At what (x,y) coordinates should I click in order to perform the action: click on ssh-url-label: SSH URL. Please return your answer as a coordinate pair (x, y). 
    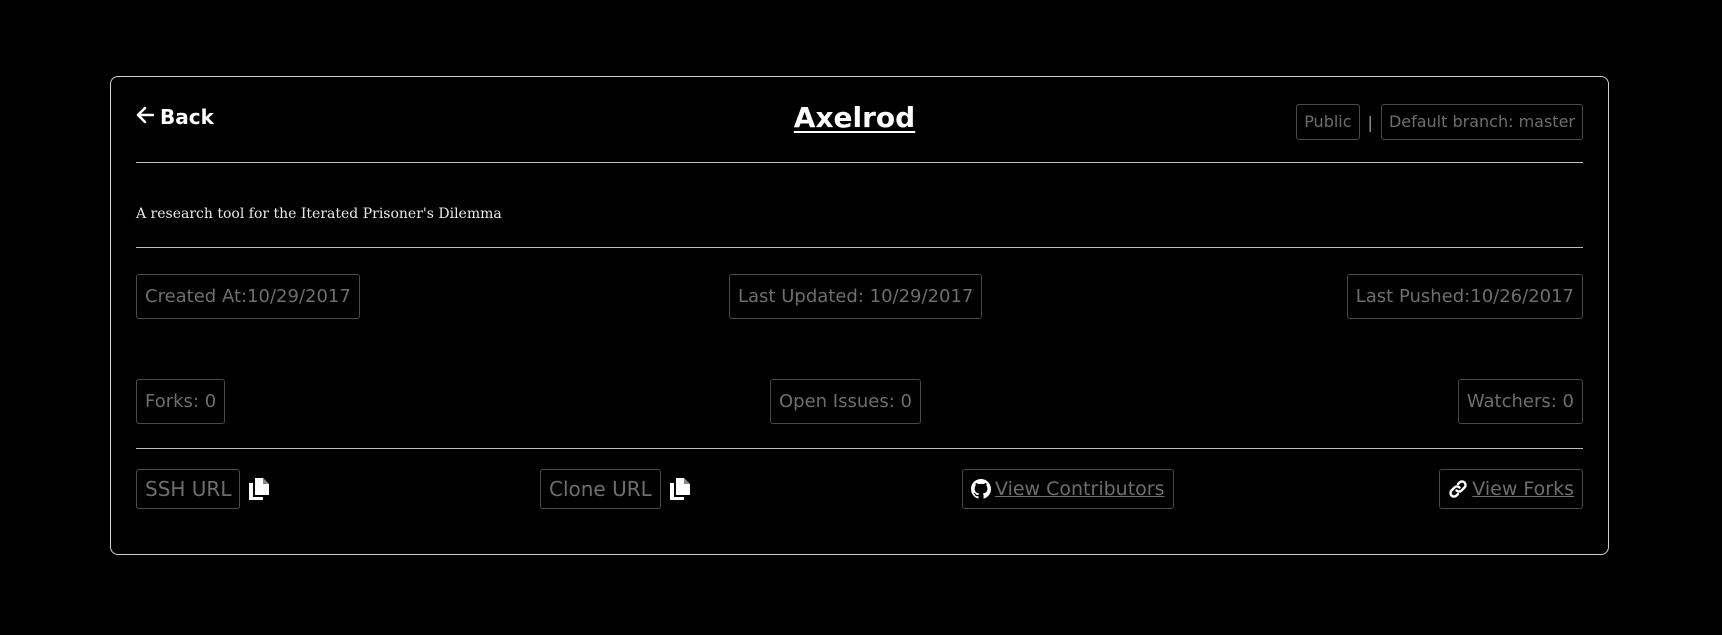
    Looking at the image, I should click on (188, 489).